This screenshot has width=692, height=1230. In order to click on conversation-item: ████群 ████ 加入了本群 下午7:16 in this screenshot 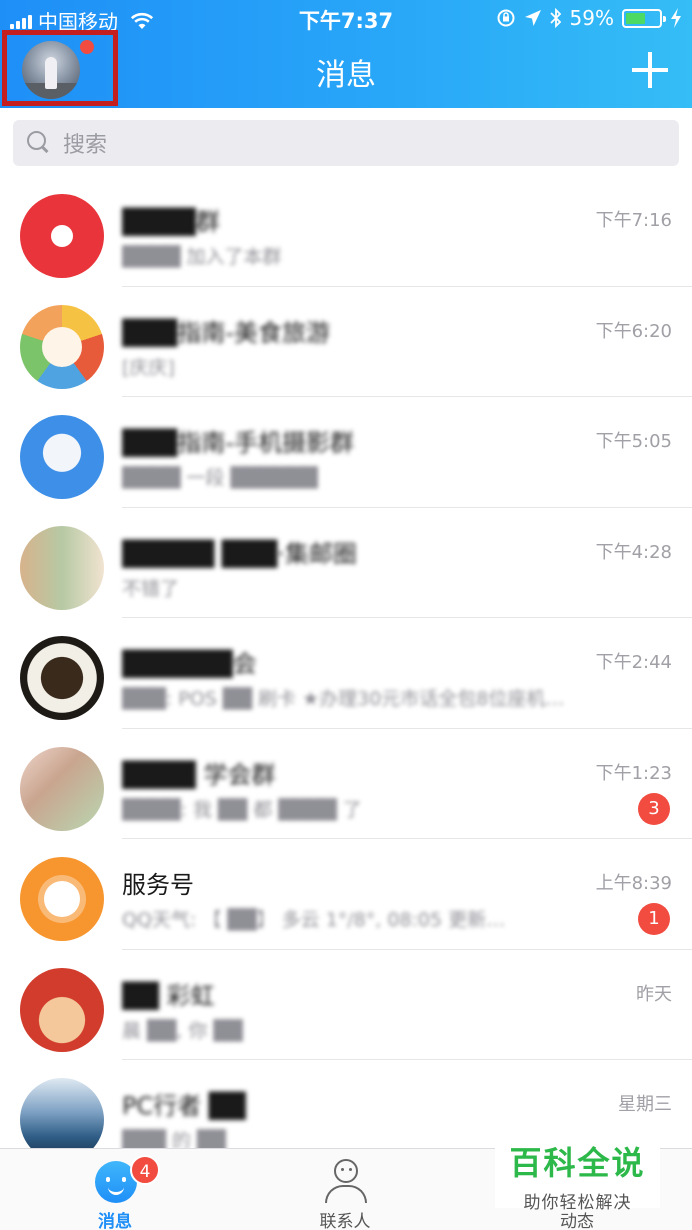, I will do `click(346, 231)`.